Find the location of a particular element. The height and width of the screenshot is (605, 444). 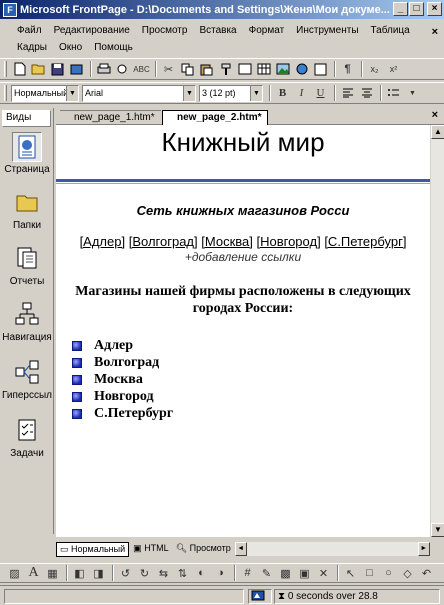

spelling-icon: ABC is located at coordinates (141, 69).